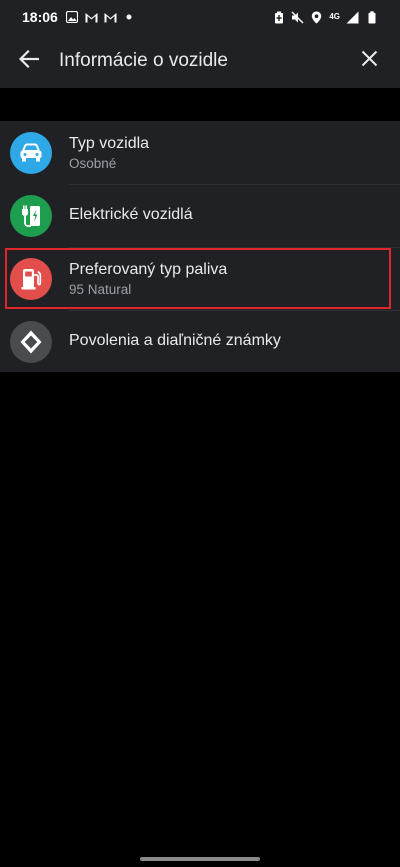  What do you see at coordinates (200, 104) in the screenshot?
I see `section-spacer` at bounding box center [200, 104].